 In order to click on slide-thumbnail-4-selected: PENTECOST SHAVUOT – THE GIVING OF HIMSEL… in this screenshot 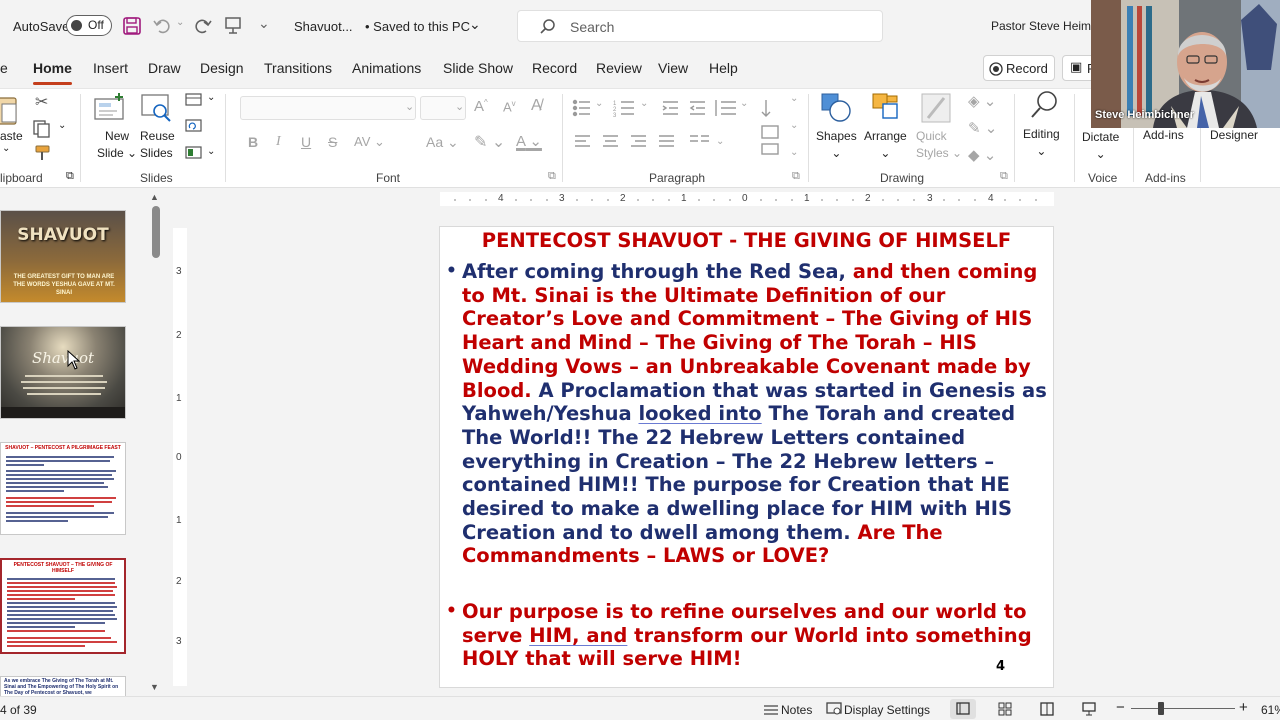, I will do `click(63, 606)`.